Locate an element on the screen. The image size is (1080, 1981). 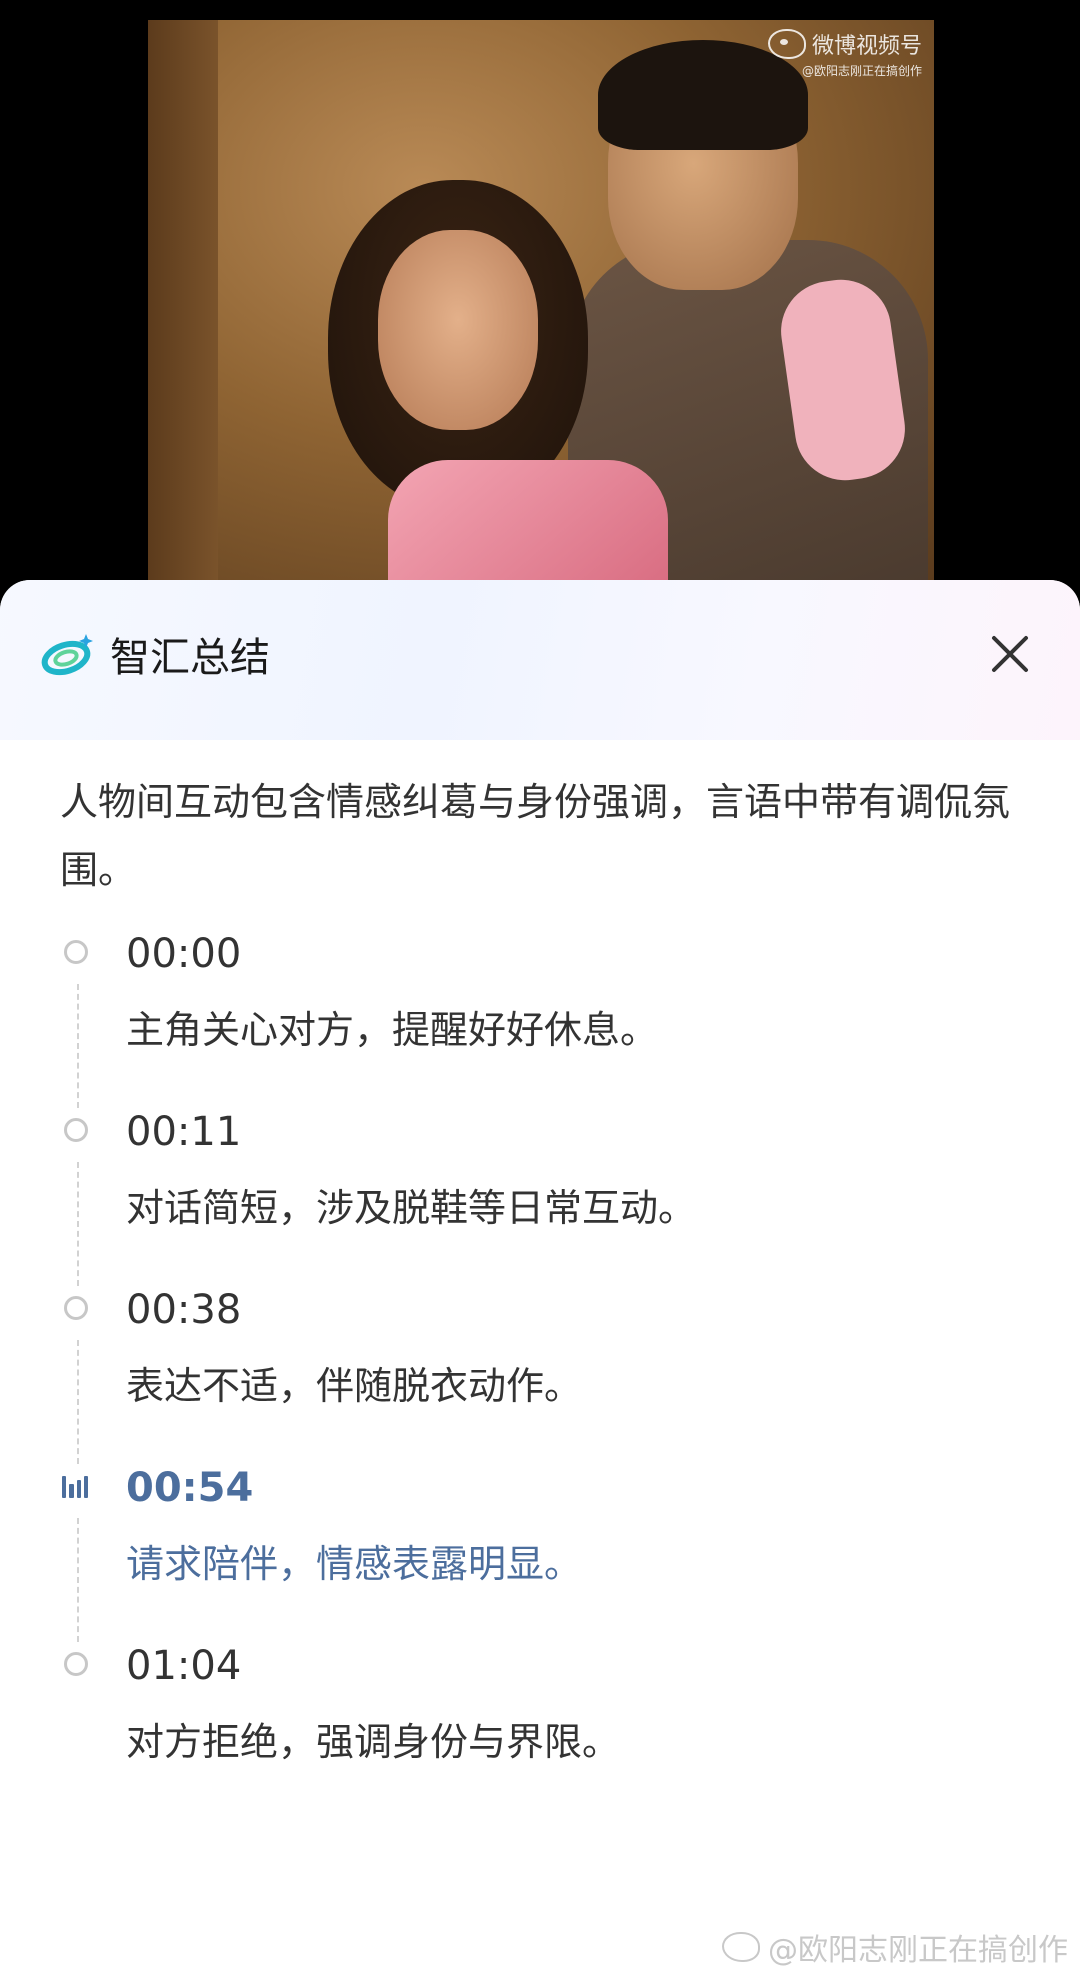
timeline-item: 00:38 表达不适，伴随脱衣动作。 is located at coordinates (540, 1375).